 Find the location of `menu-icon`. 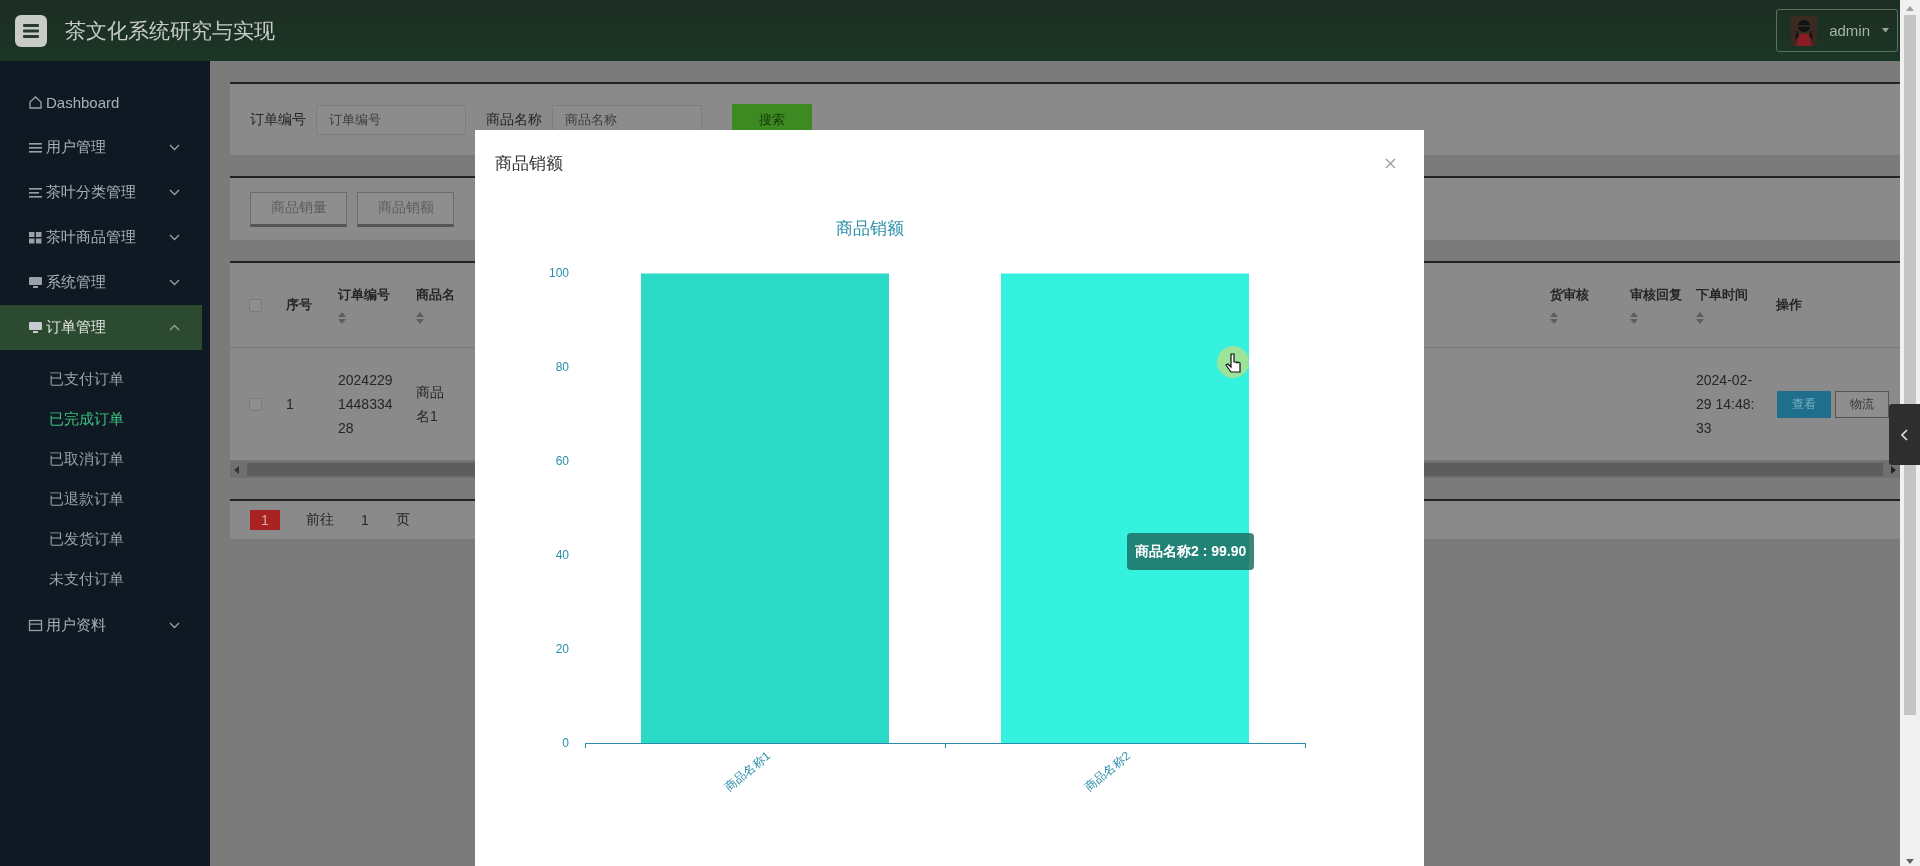

menu-icon is located at coordinates (31, 30).